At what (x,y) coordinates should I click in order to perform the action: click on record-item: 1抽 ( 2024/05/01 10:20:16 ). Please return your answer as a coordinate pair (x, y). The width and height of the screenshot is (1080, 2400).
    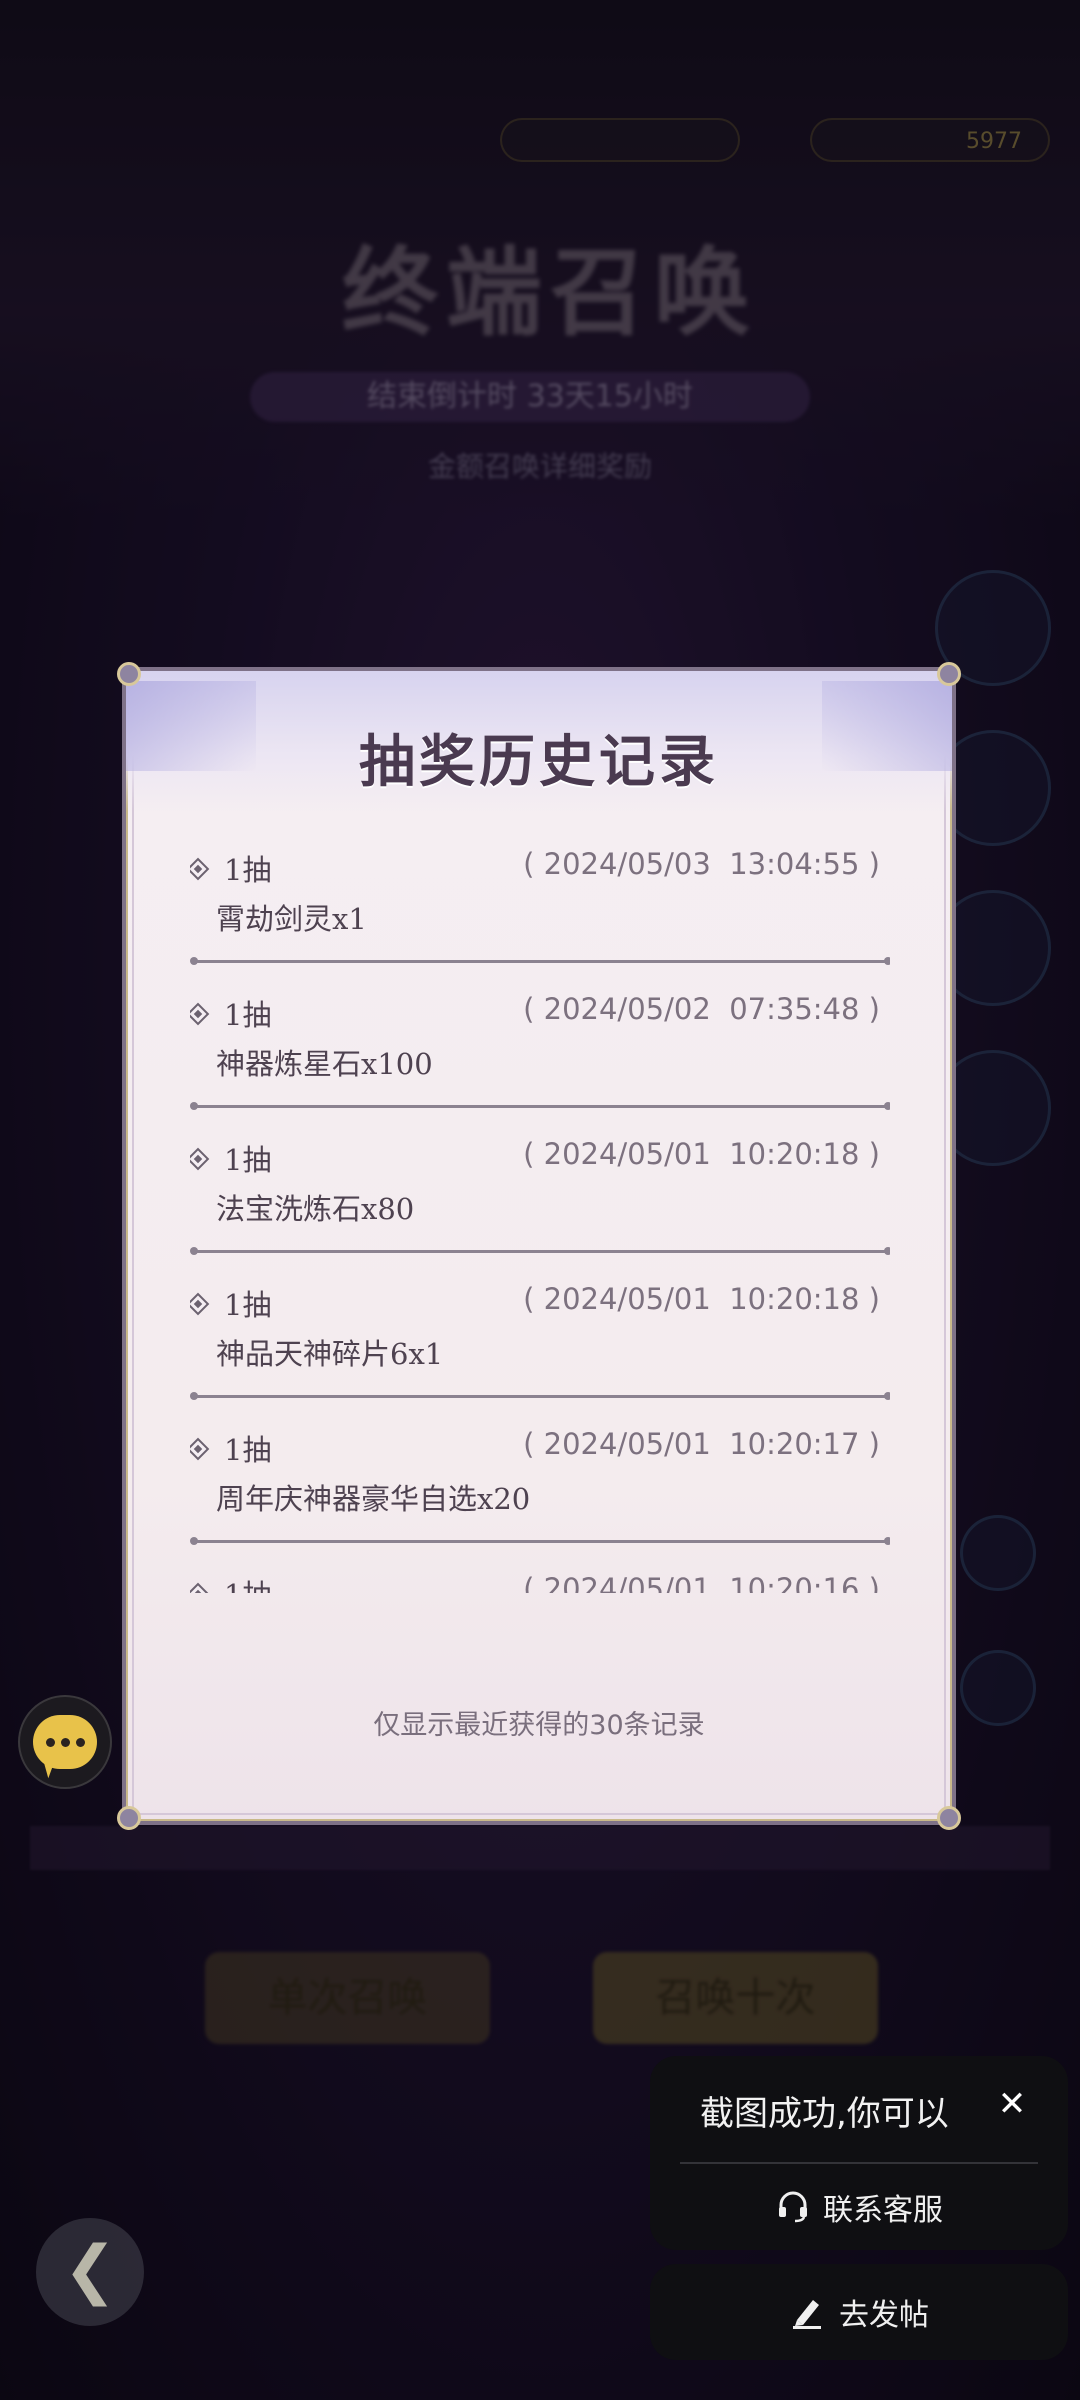
    Looking at the image, I should click on (540, 1575).